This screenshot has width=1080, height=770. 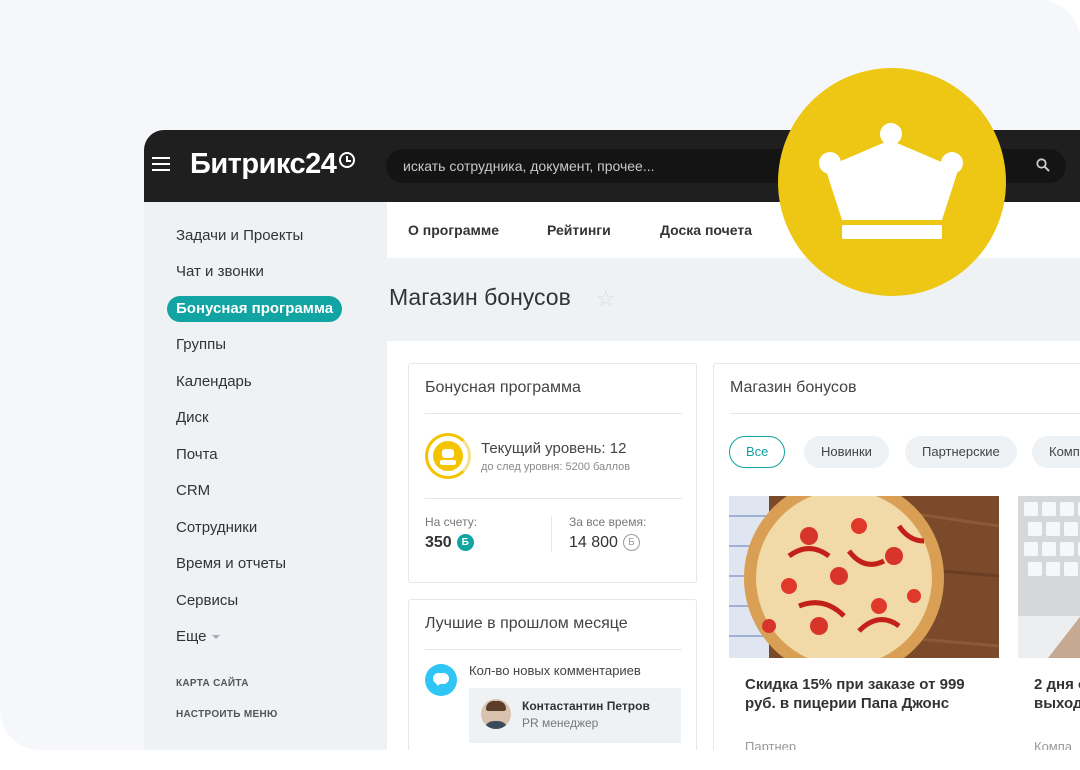 What do you see at coordinates (231, 564) in the screenshot?
I see `sidebar-item-time: Время и отчеты` at bounding box center [231, 564].